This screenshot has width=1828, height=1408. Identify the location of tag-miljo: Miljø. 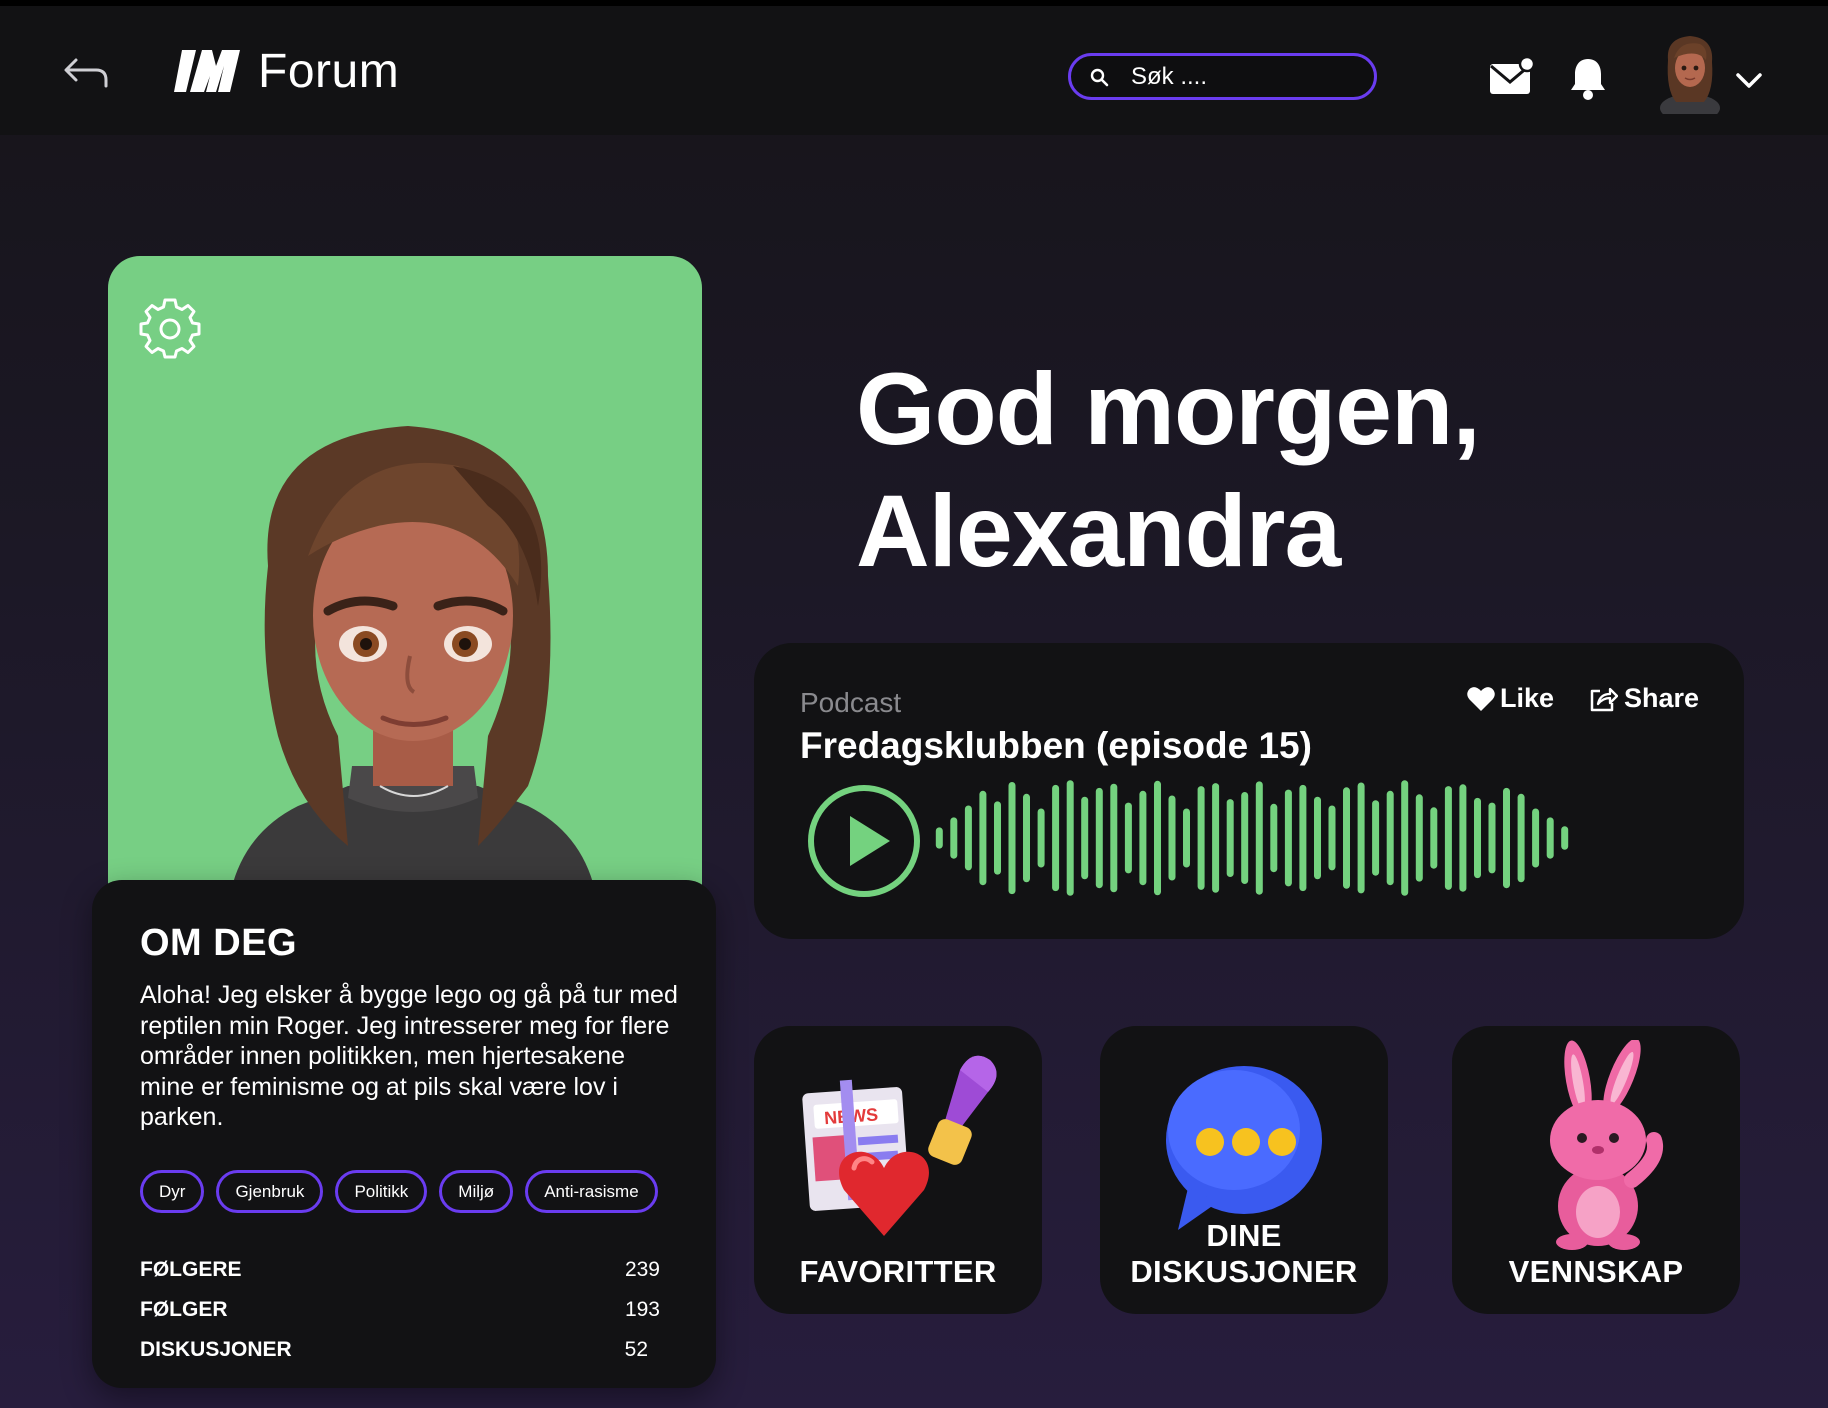
(476, 1191).